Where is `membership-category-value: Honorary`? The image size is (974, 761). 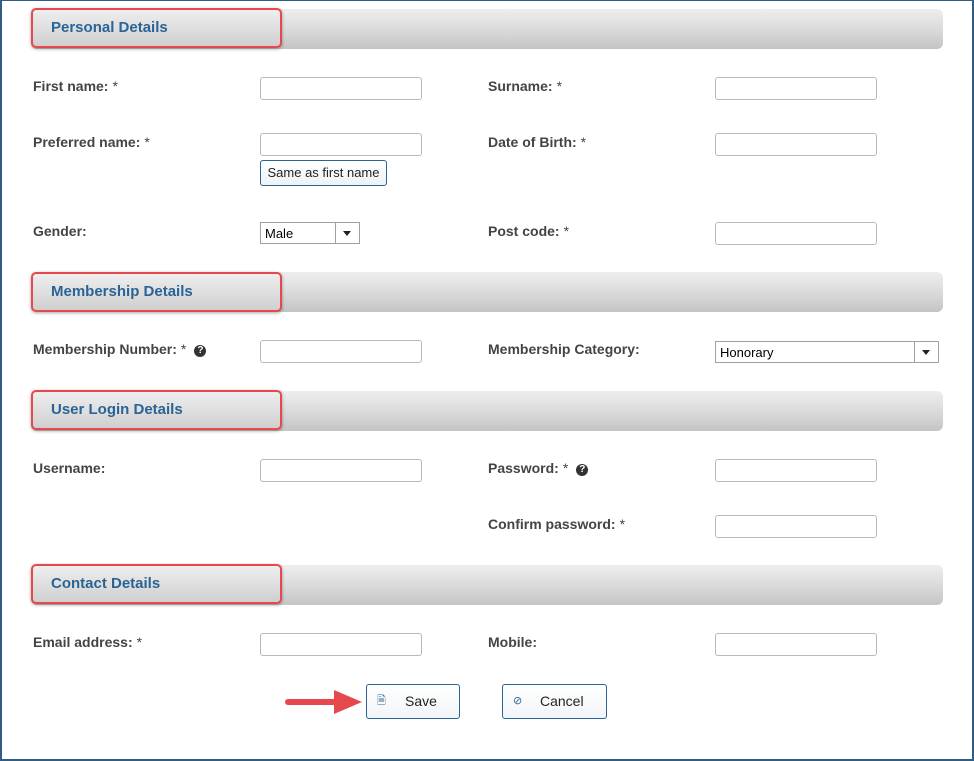
membership-category-value: Honorary is located at coordinates (747, 352).